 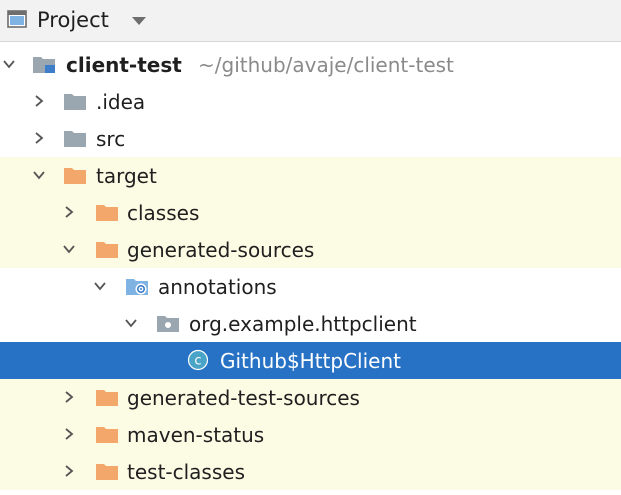 I want to click on tree-node-generated-test-sources: generated-test-sources, so click(x=310, y=397).